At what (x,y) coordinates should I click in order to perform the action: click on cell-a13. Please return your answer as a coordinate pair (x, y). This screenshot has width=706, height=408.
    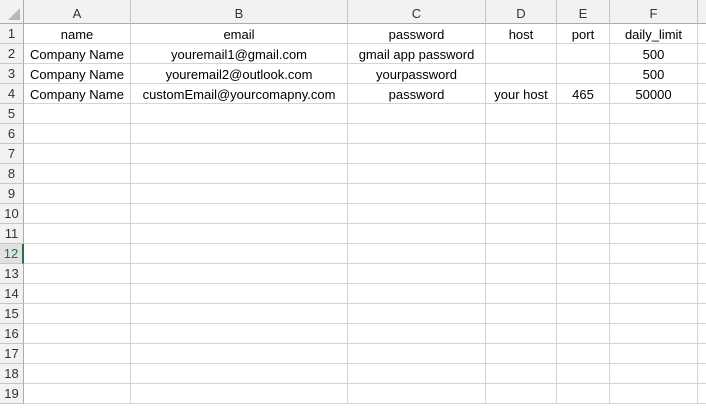
    Looking at the image, I should click on (77, 274).